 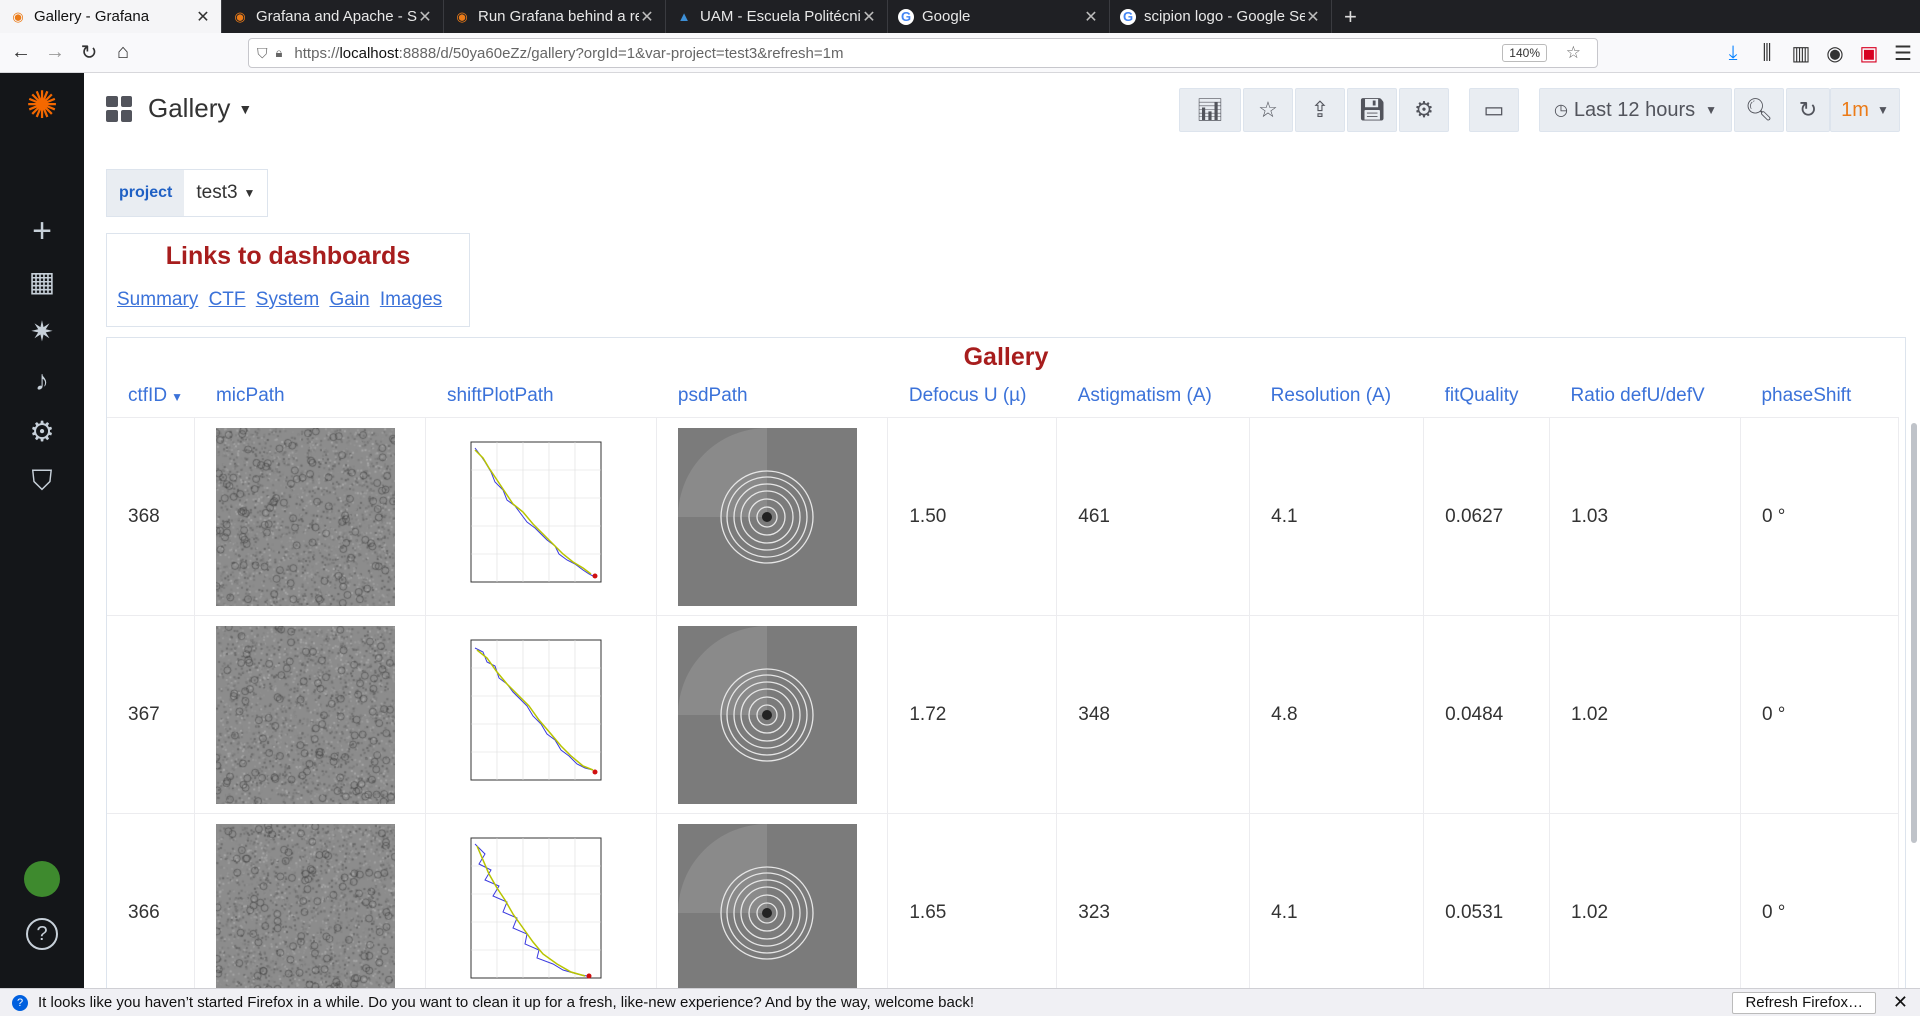 What do you see at coordinates (906, 17) in the screenshot?
I see `google-icon: G` at bounding box center [906, 17].